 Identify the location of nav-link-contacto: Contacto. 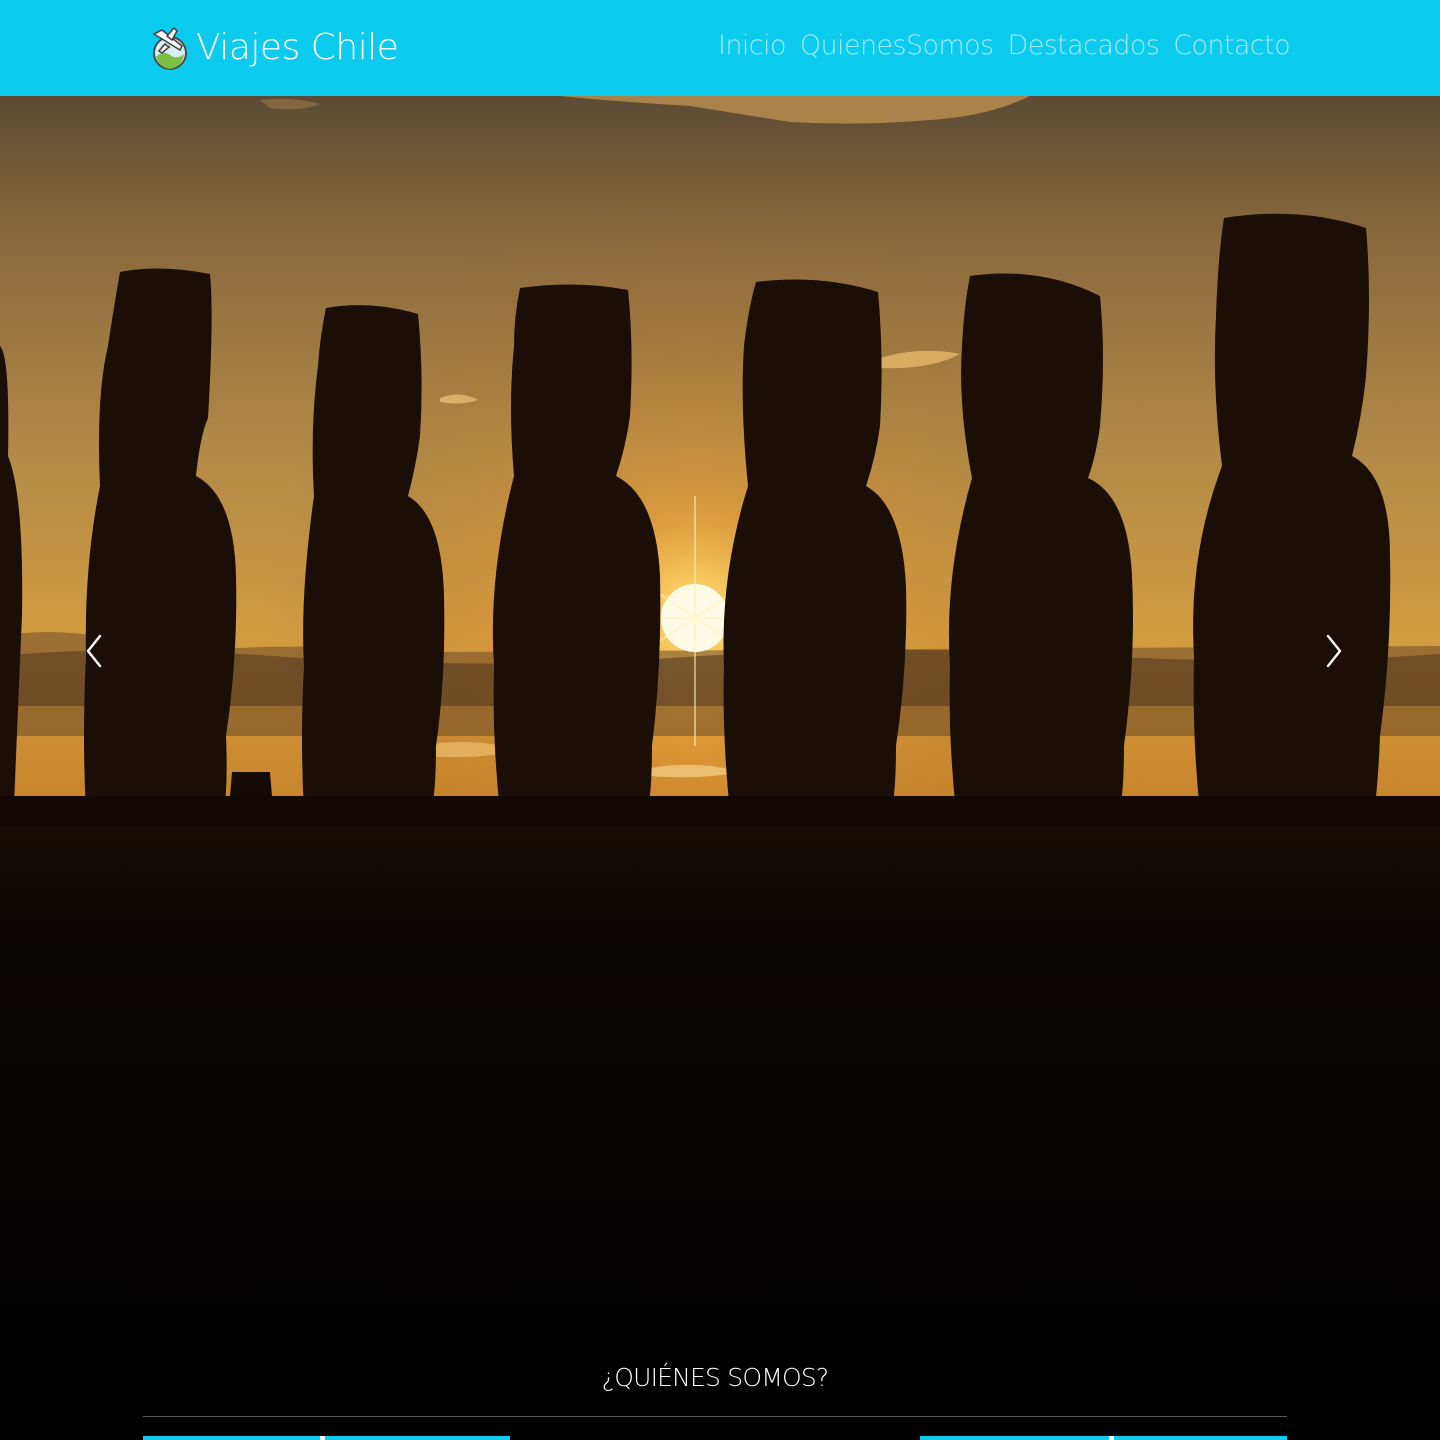
(1231, 45).